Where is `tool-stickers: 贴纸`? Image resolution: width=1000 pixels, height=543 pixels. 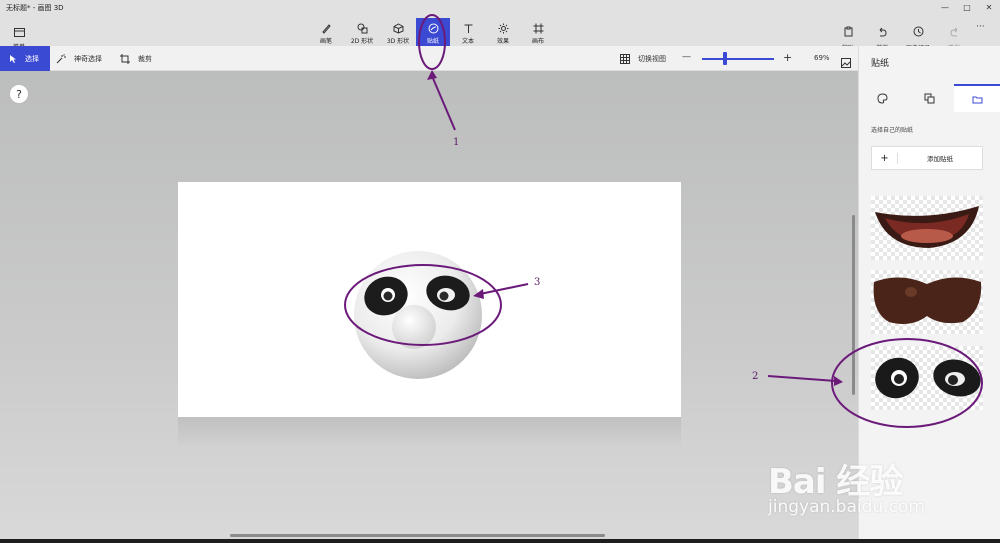 tool-stickers: 贴纸 is located at coordinates (433, 32).